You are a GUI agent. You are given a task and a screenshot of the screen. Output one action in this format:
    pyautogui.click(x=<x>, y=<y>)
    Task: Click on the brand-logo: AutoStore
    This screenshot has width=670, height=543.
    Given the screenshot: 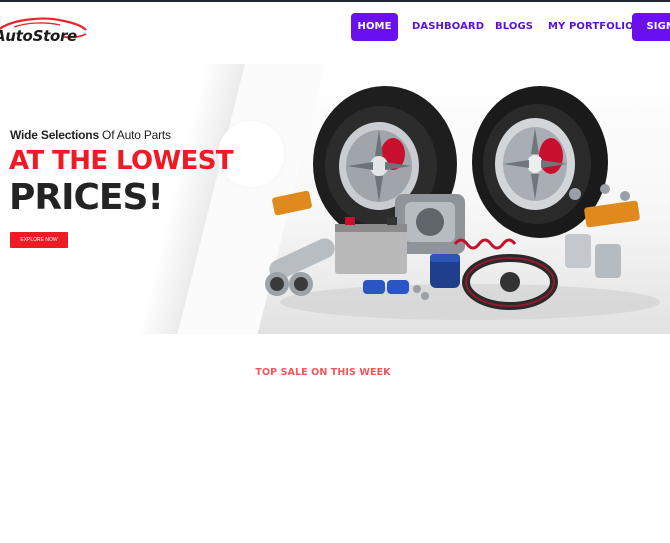 What is the action you would take?
    pyautogui.click(x=47, y=31)
    